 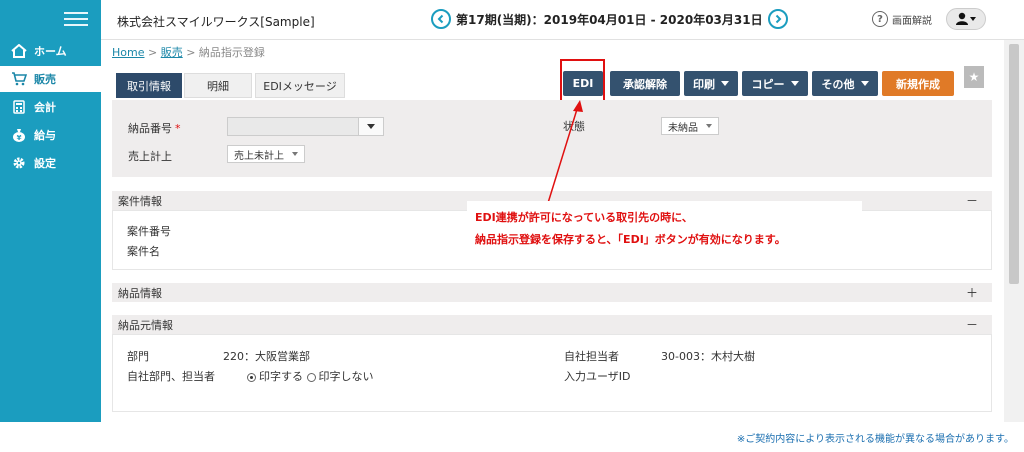 I want to click on vertical-scrollbar, so click(x=1014, y=231).